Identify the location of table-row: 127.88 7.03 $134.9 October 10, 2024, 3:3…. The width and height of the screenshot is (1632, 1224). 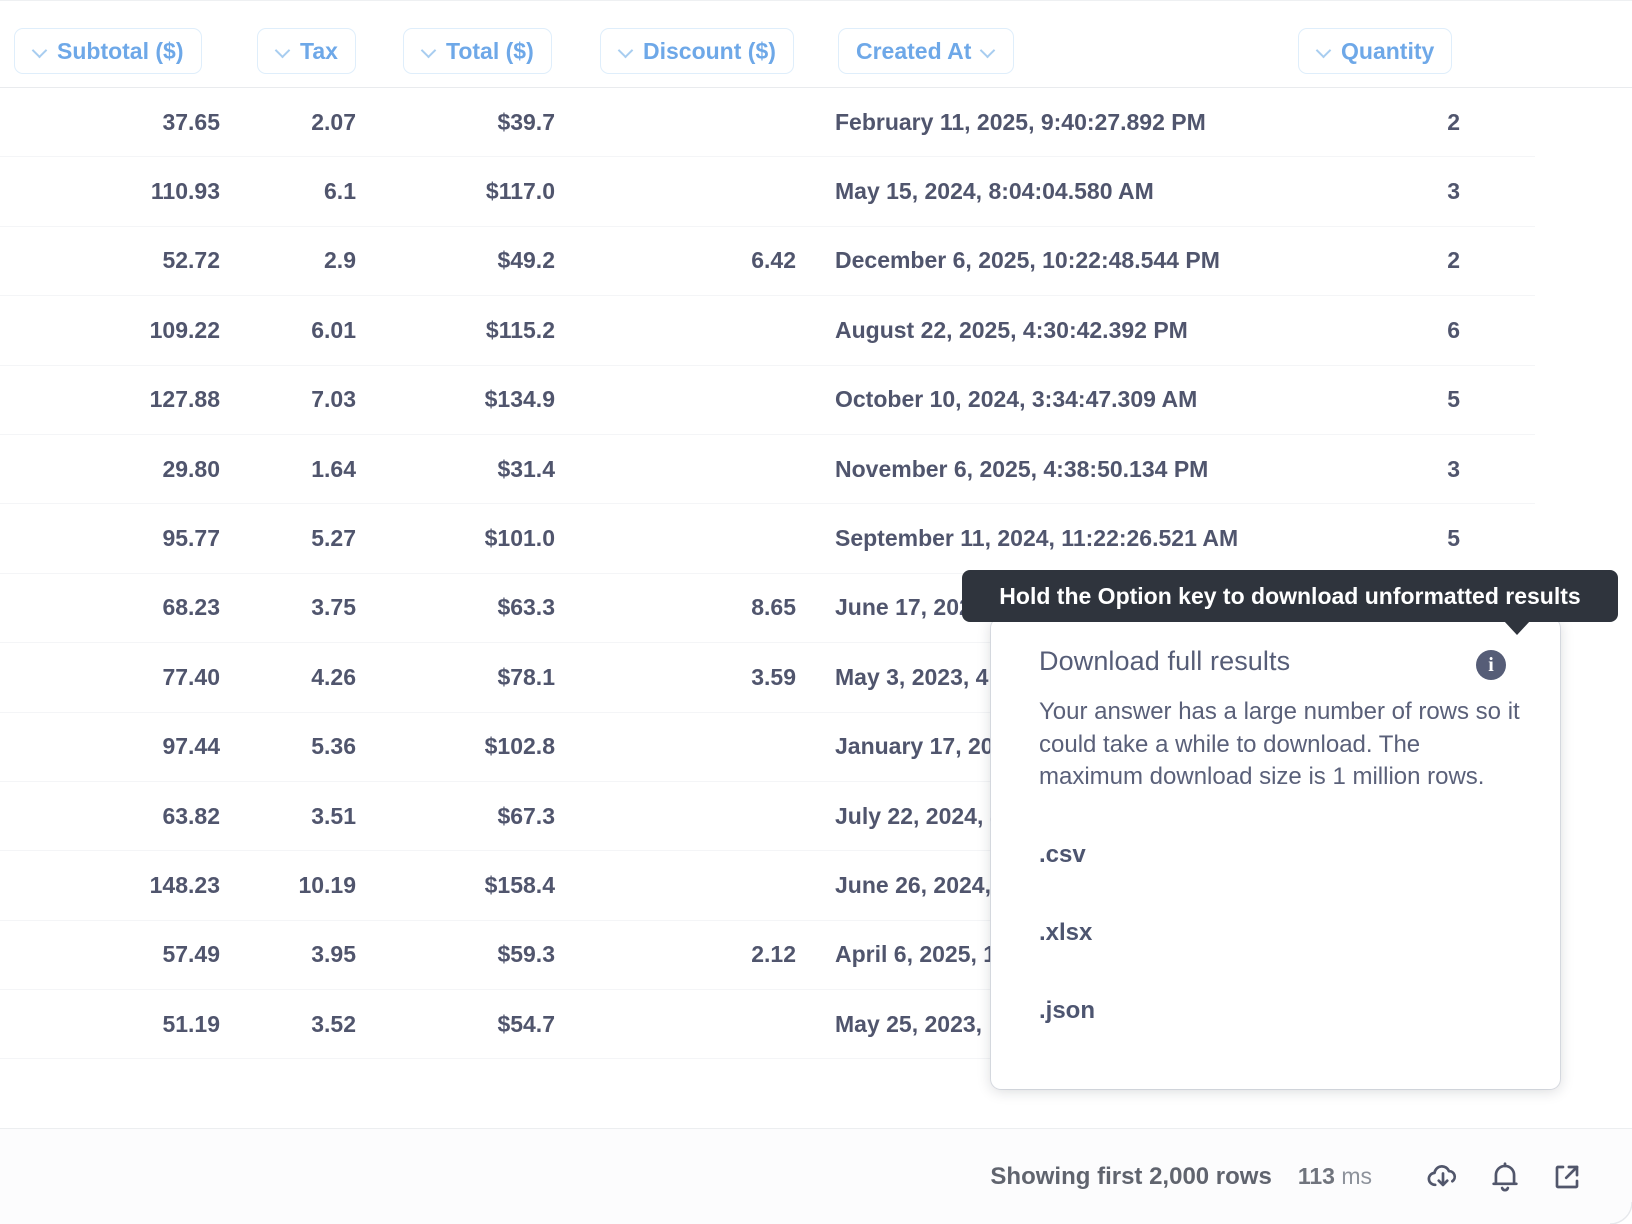
(816, 400).